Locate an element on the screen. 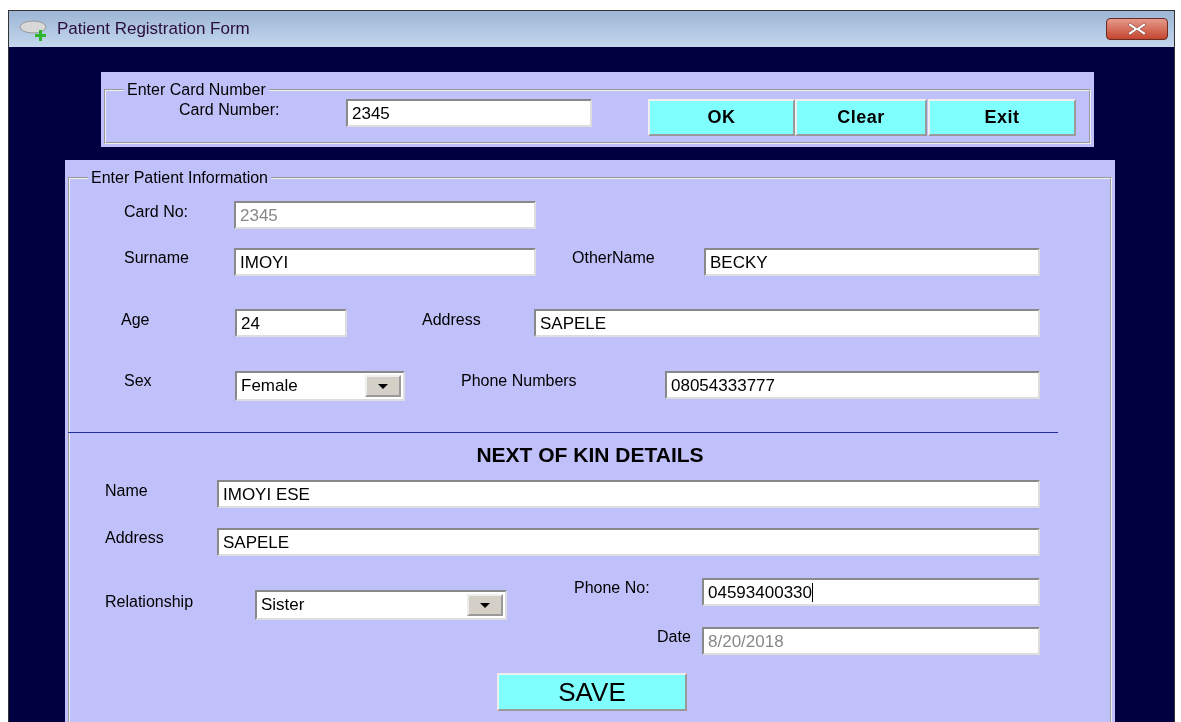 Image resolution: width=1181 pixels, height=722 pixels. field-label: Sex is located at coordinates (138, 381).